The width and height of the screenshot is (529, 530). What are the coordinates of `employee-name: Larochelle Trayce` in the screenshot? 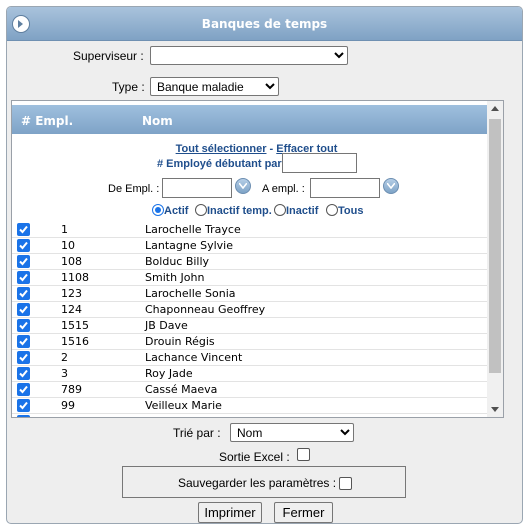 It's located at (193, 229).